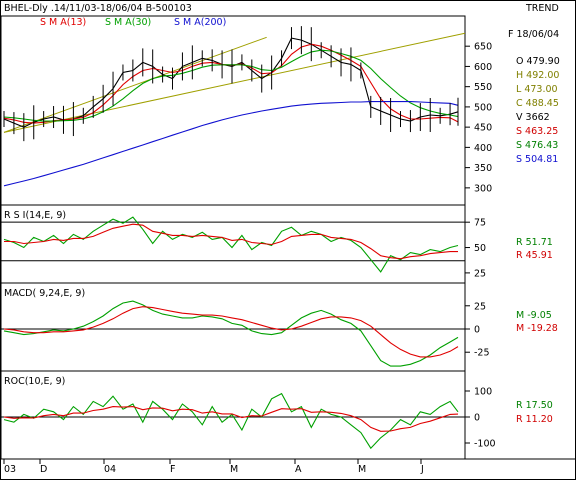  Describe the element at coordinates (172, 469) in the screenshot. I see `date-label-3: F` at that location.